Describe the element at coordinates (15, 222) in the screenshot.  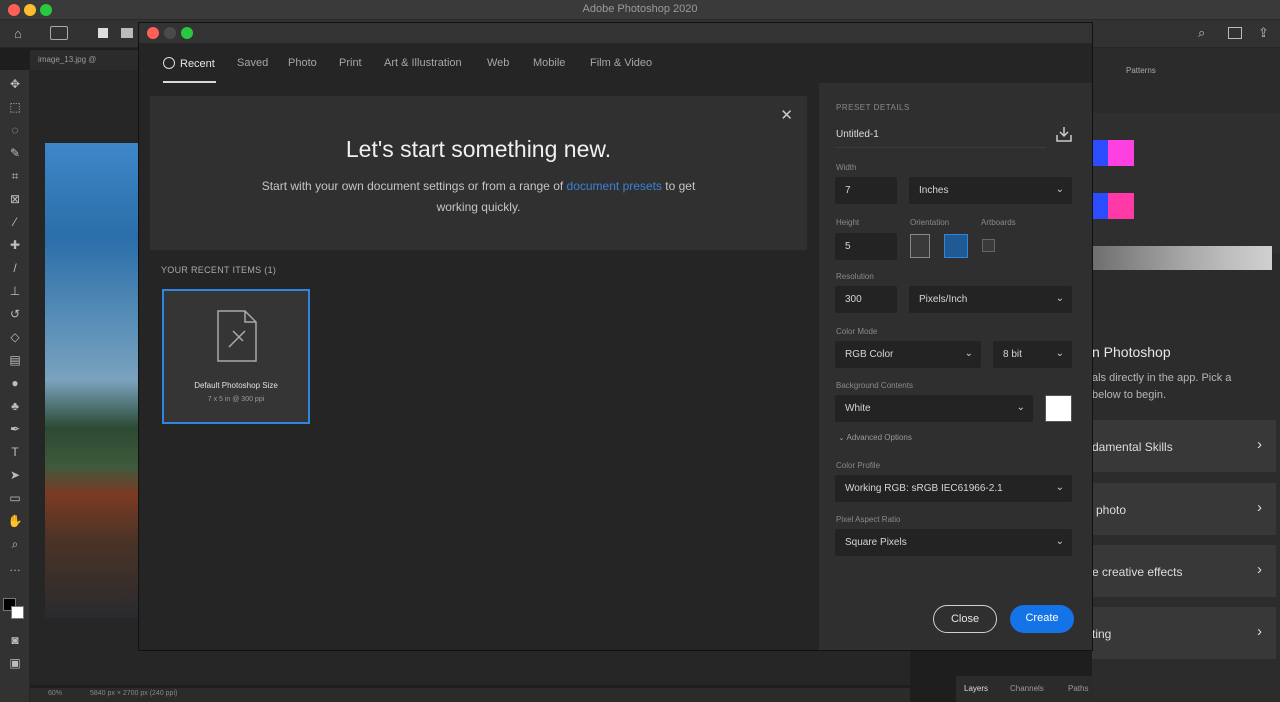
I see `eyedropper-tool-icon: ⁄` at that location.